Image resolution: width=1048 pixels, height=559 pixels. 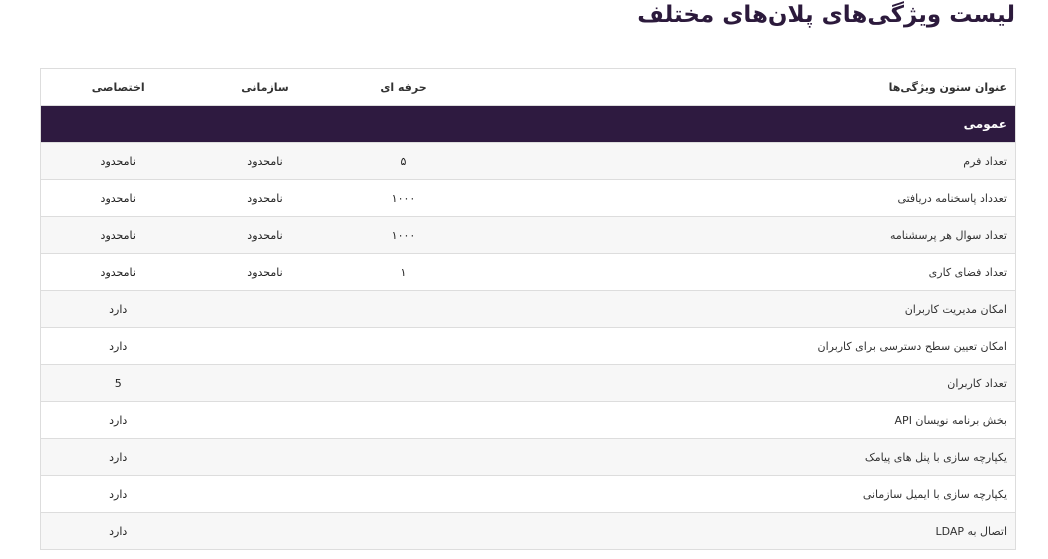 I want to click on table-row: تعداد فضای کاری ۱ نامحدود نامحدود, so click(x=528, y=272).